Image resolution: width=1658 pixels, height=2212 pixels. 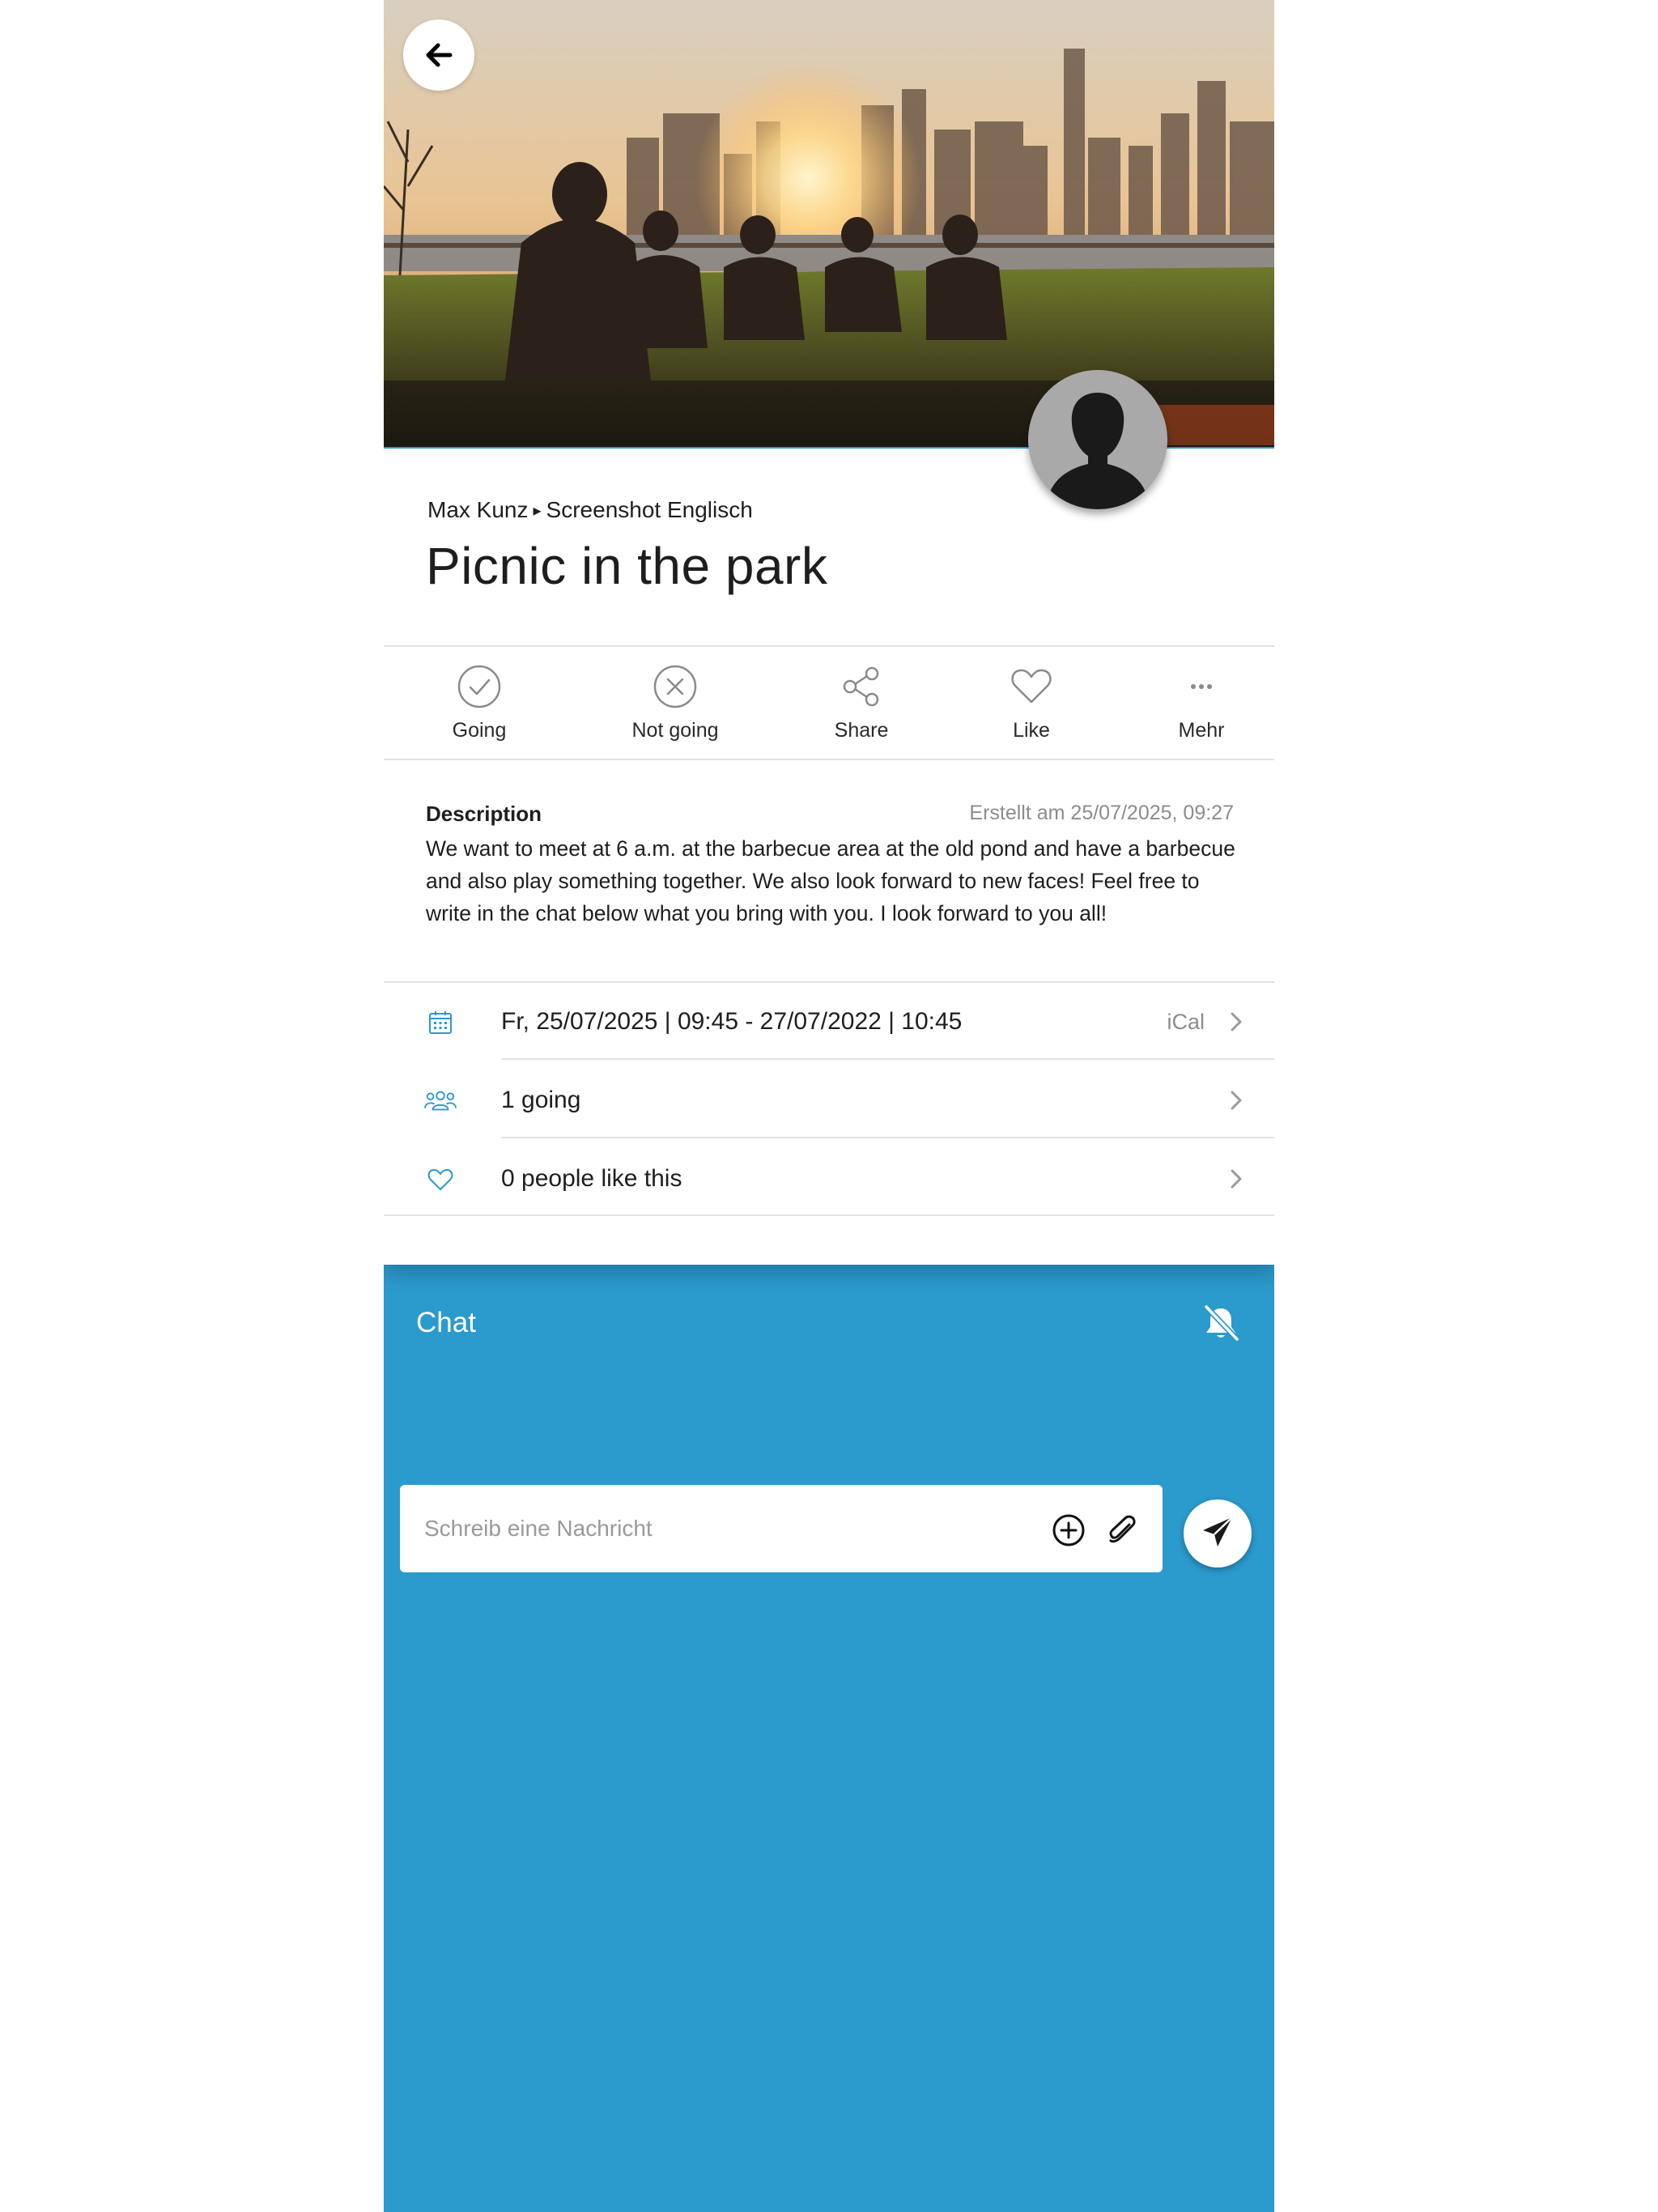 What do you see at coordinates (591, 1179) in the screenshot?
I see `likes-count: 0 people like this` at bounding box center [591, 1179].